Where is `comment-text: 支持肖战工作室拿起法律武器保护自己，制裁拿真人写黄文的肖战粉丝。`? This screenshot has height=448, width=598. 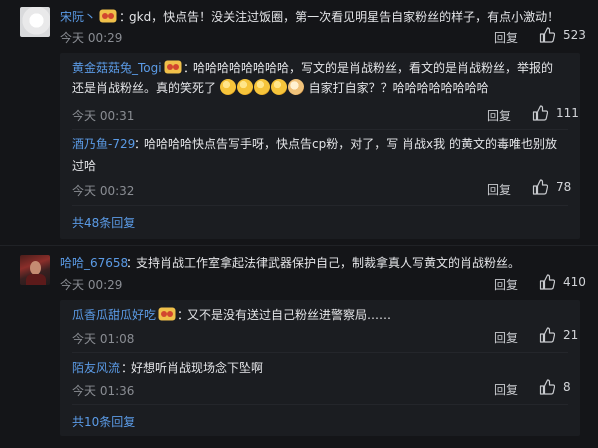
comment-text: 支持肖战工作室拿起法律武器保护自己，制裁拿真人写黄文的肖战粉丝。 is located at coordinates (328, 263).